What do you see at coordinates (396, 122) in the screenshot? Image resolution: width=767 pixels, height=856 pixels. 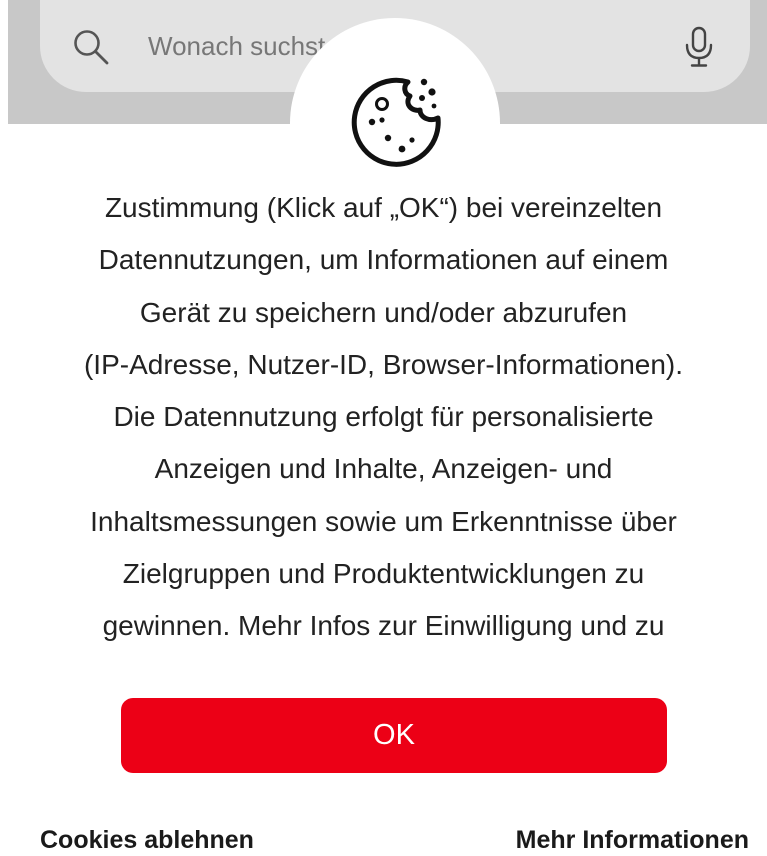 I see `cookie-icon` at bounding box center [396, 122].